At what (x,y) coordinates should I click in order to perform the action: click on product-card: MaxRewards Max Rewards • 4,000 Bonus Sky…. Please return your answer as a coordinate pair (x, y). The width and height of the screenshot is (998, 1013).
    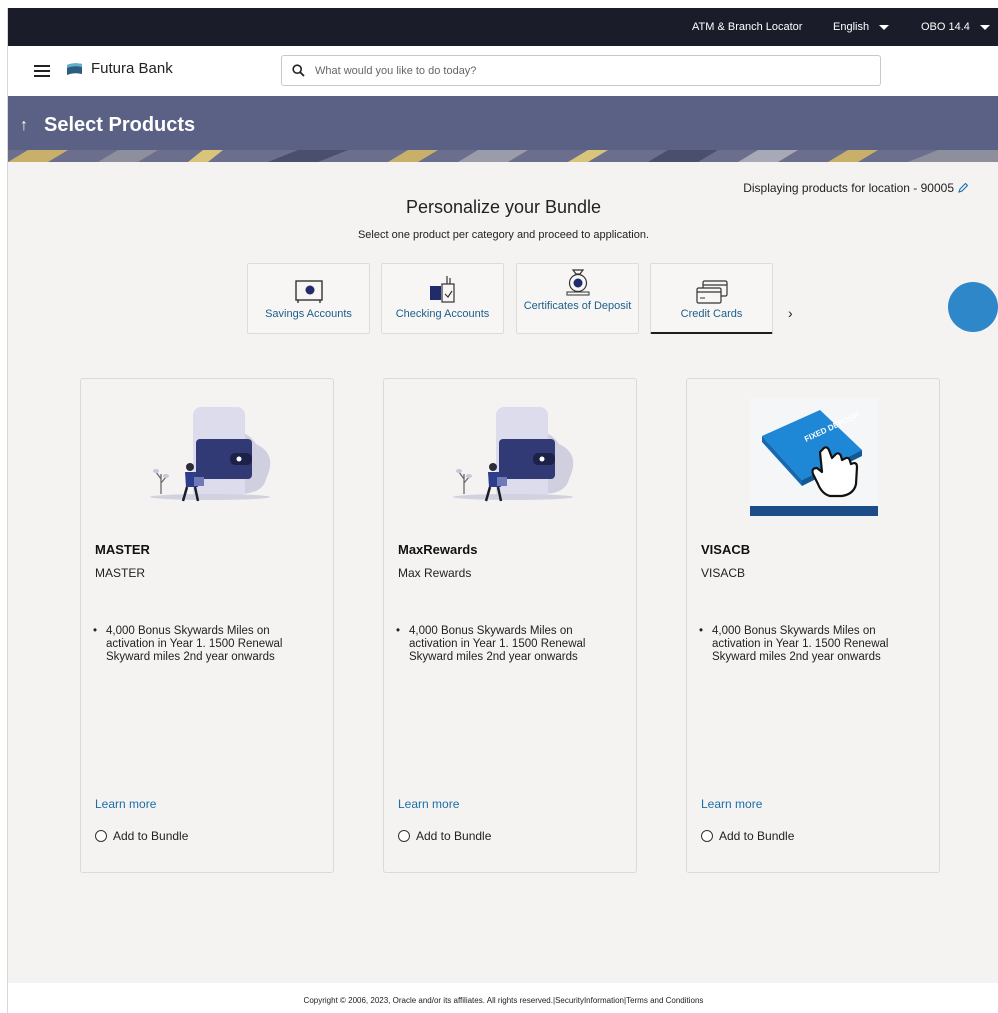
    Looking at the image, I should click on (510, 625).